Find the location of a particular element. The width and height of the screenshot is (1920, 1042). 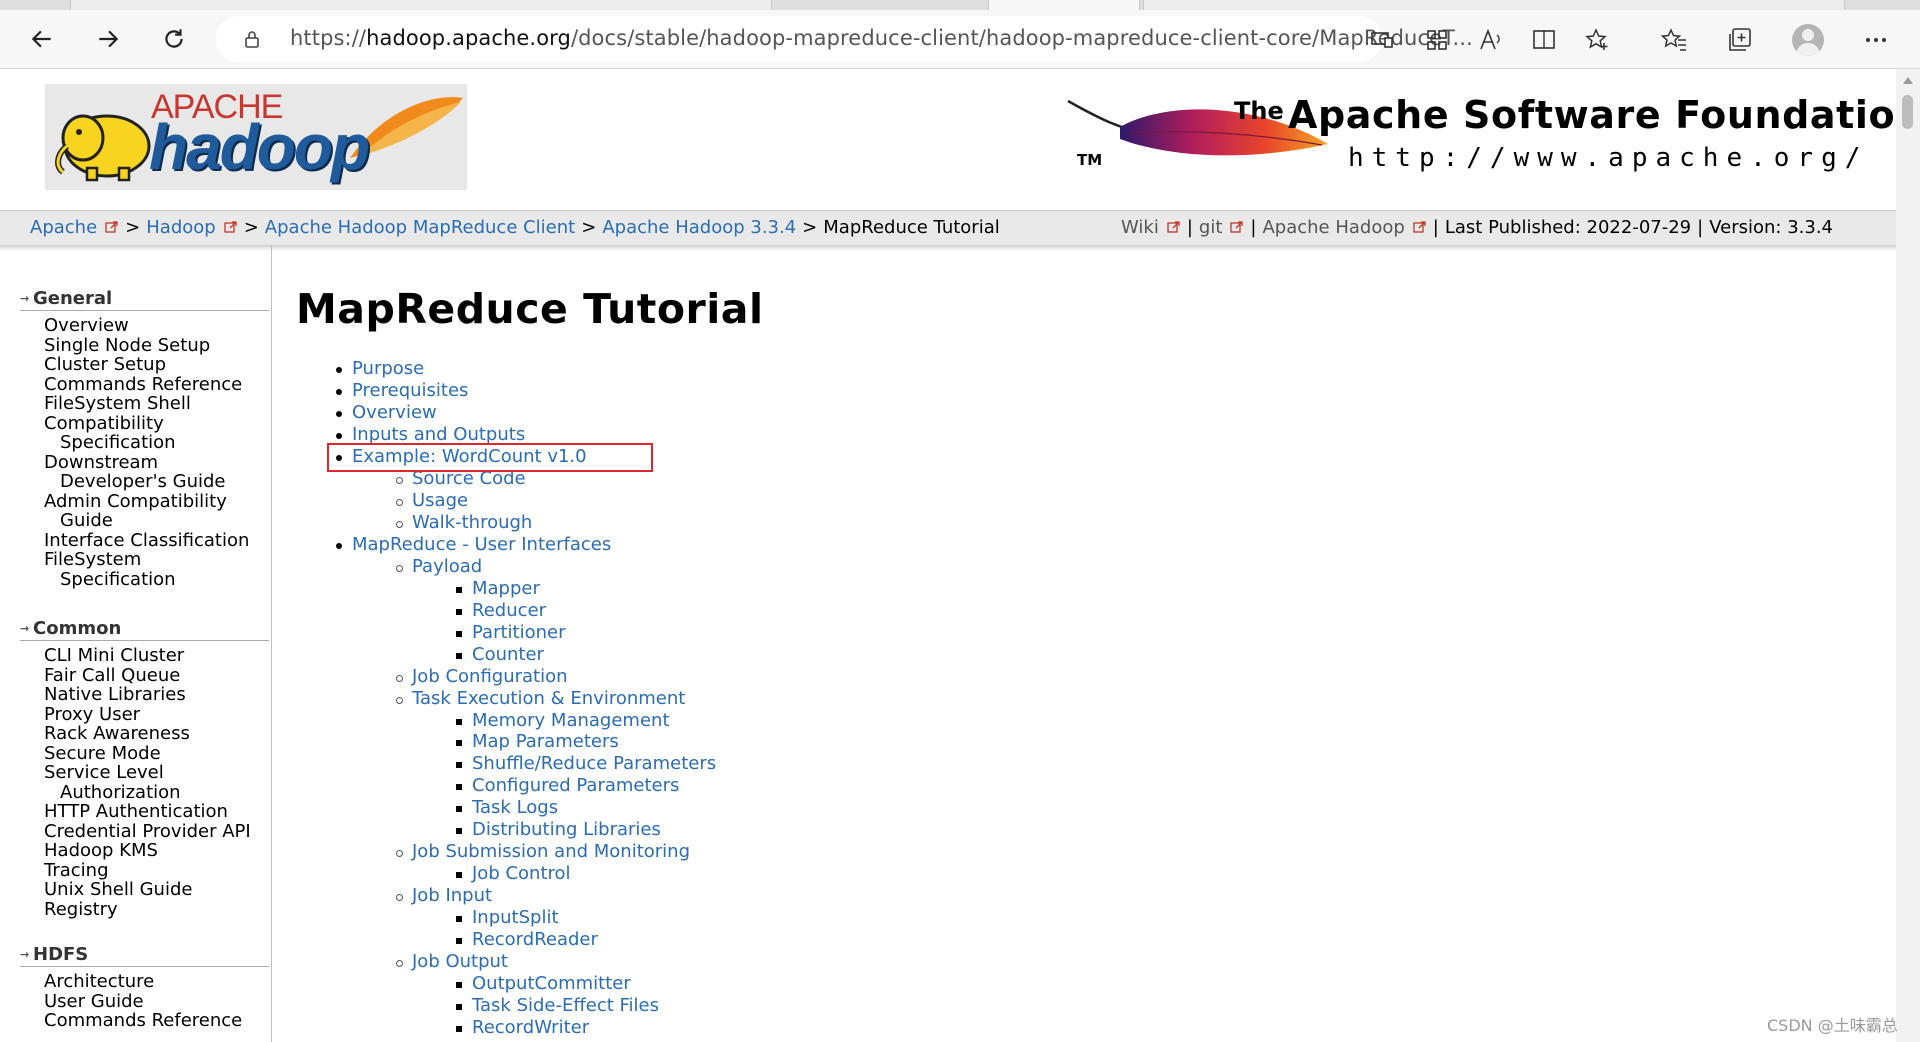

scroll-up-arrow-icon is located at coordinates (1908, 80).